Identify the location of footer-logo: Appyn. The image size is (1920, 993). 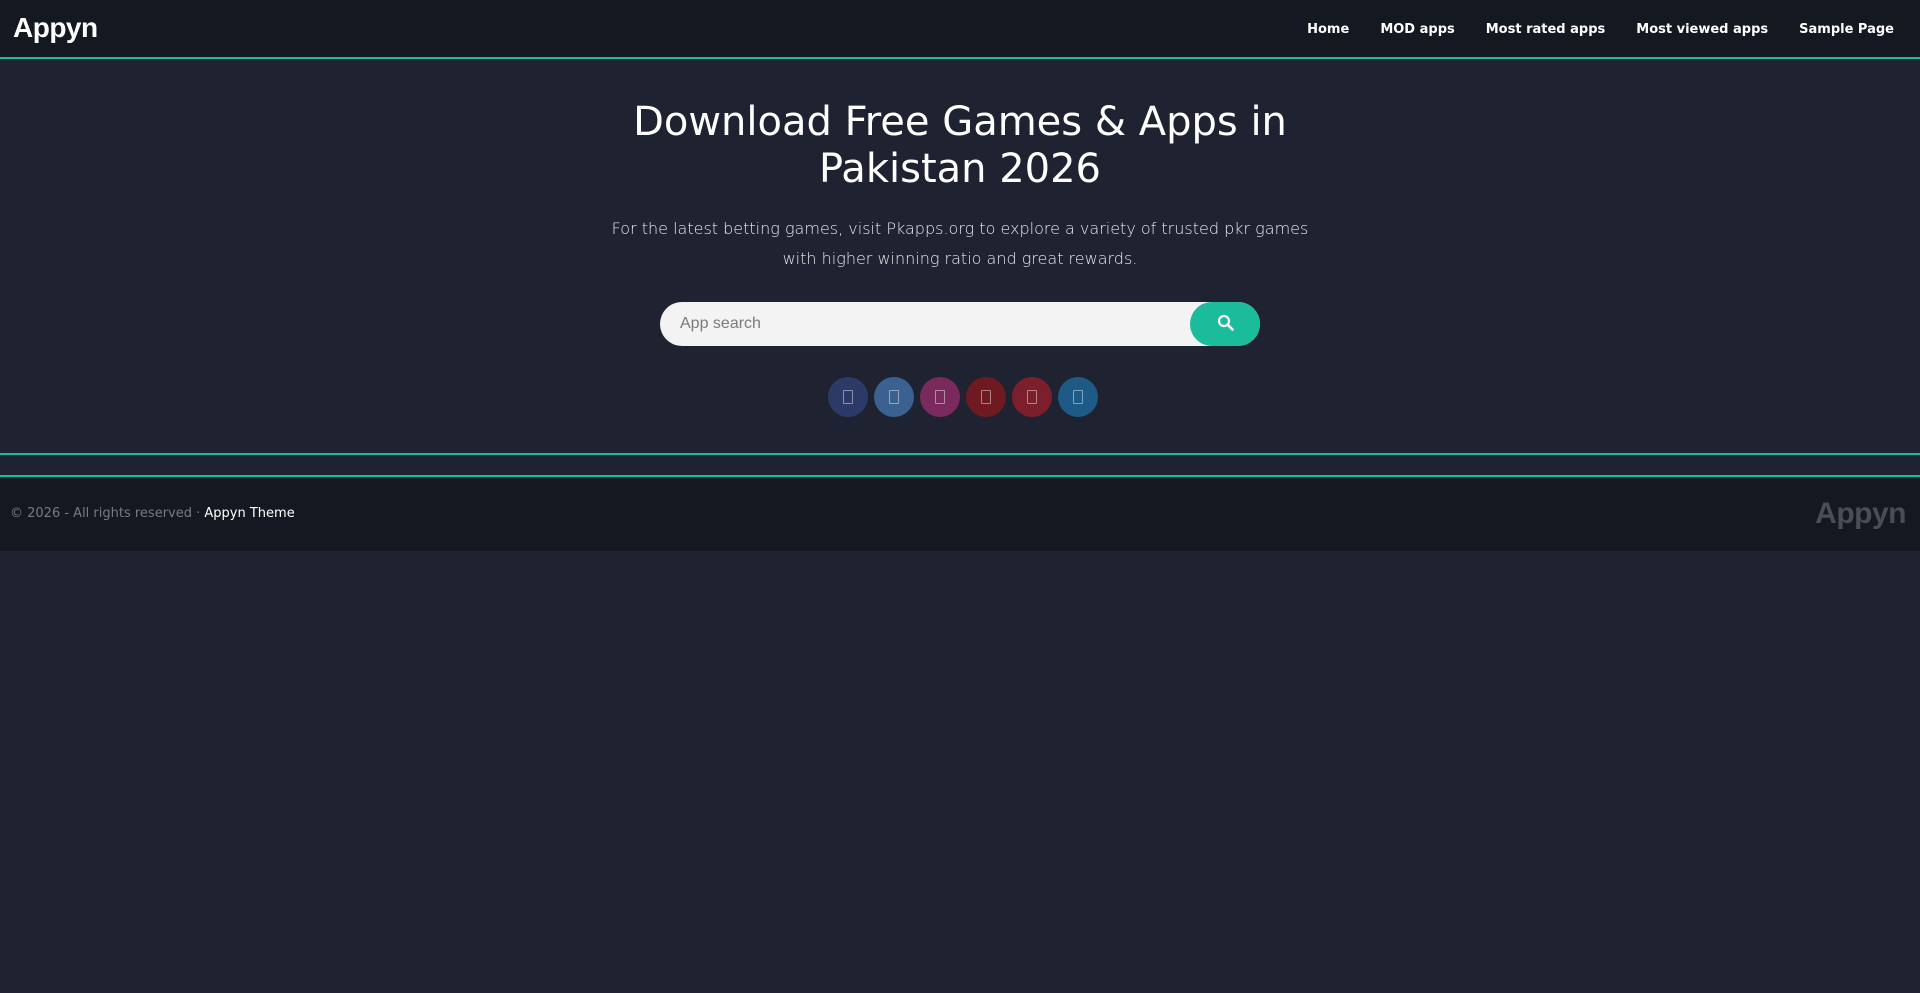
(1860, 514).